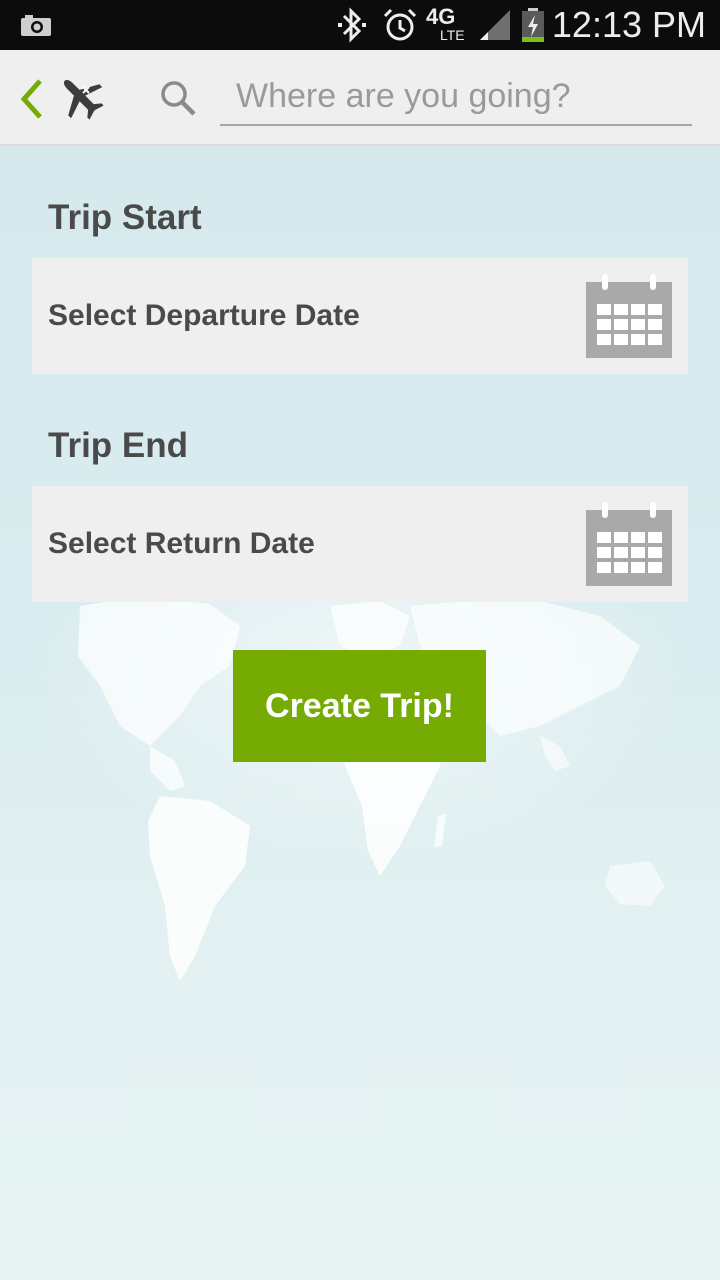 The width and height of the screenshot is (720, 1280). I want to click on network-4g-lte-icon: 4G LTE, so click(445, 25).